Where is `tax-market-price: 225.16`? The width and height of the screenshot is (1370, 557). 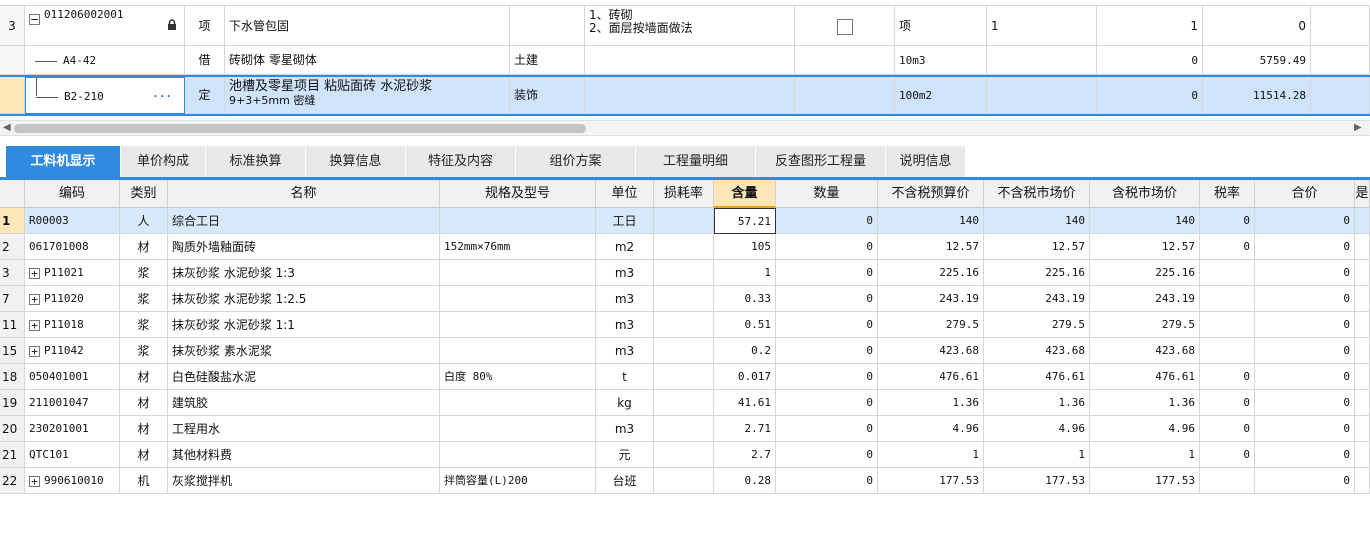 tax-market-price: 225.16 is located at coordinates (1145, 273).